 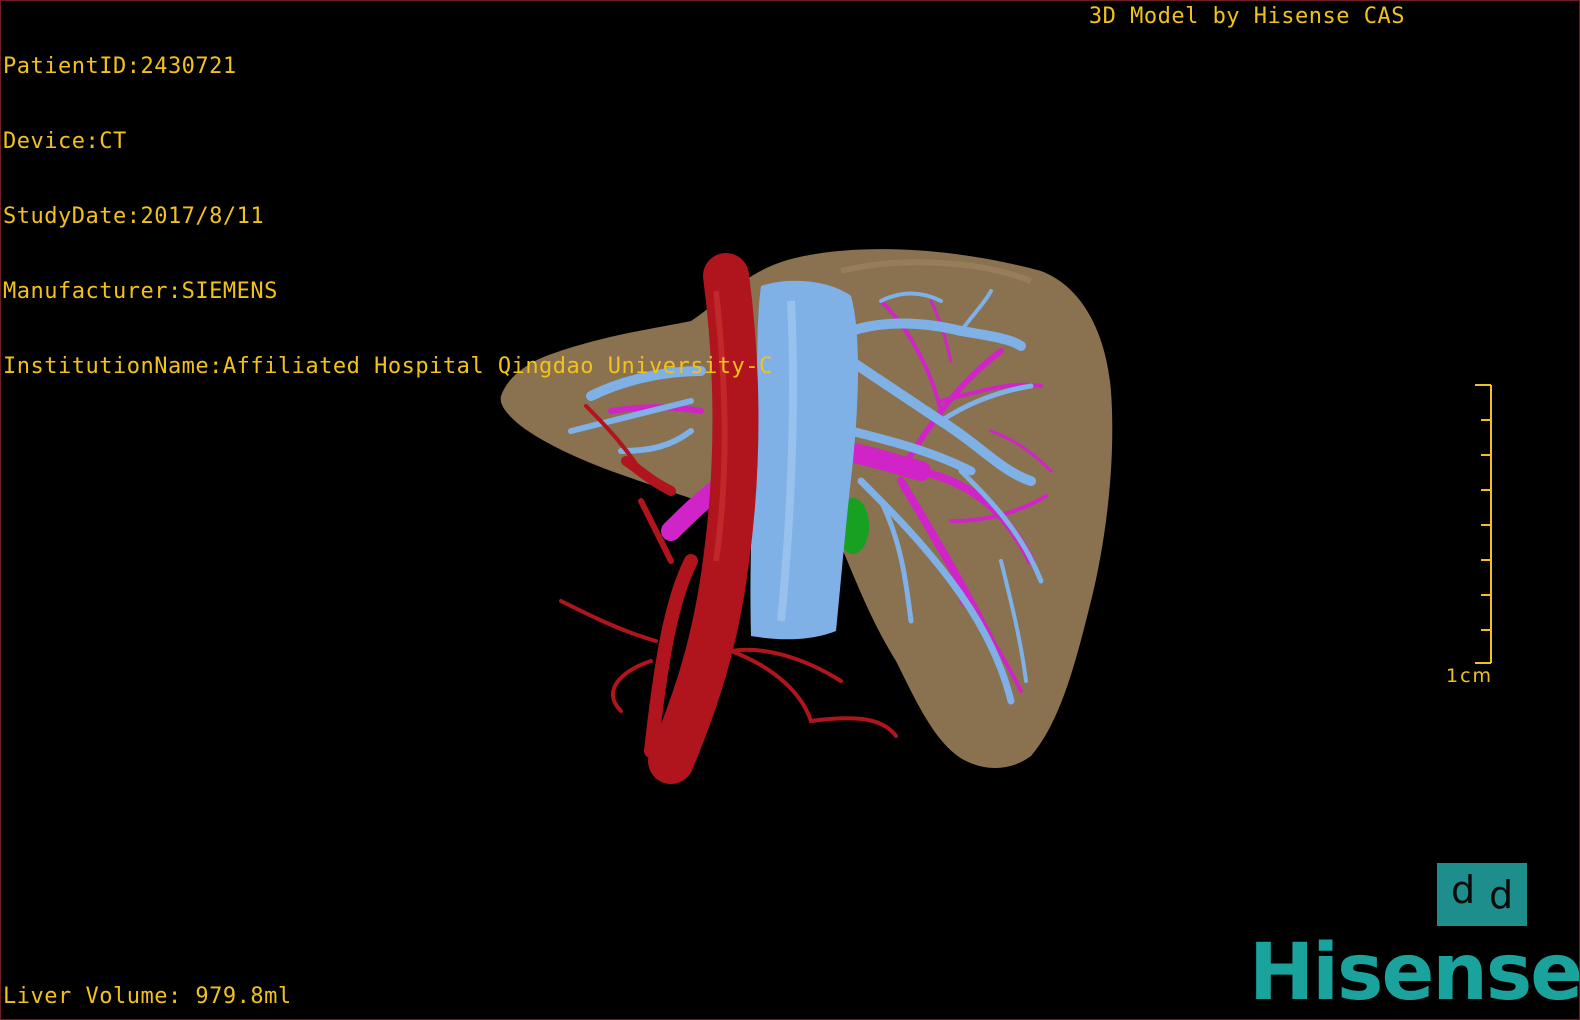 What do you see at coordinates (147, 996) in the screenshot?
I see `liver-volume-text: Liver Volume: 979.8ml` at bounding box center [147, 996].